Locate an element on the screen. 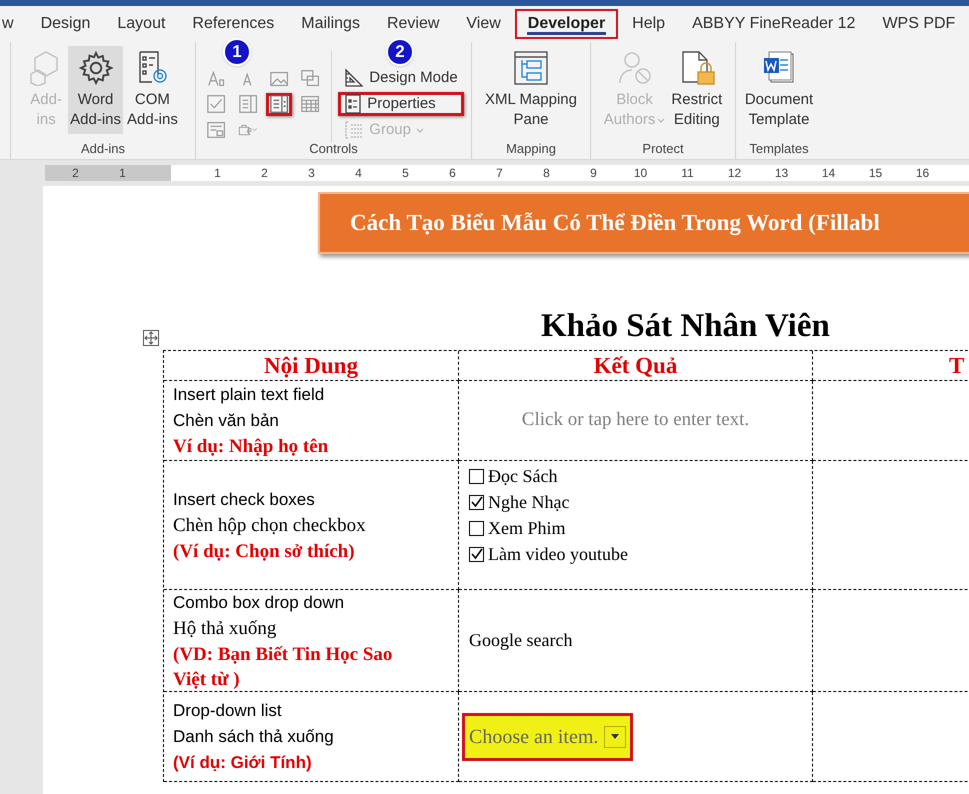 This screenshot has height=794, width=969. ribbon-tab: Mailings is located at coordinates (330, 24).